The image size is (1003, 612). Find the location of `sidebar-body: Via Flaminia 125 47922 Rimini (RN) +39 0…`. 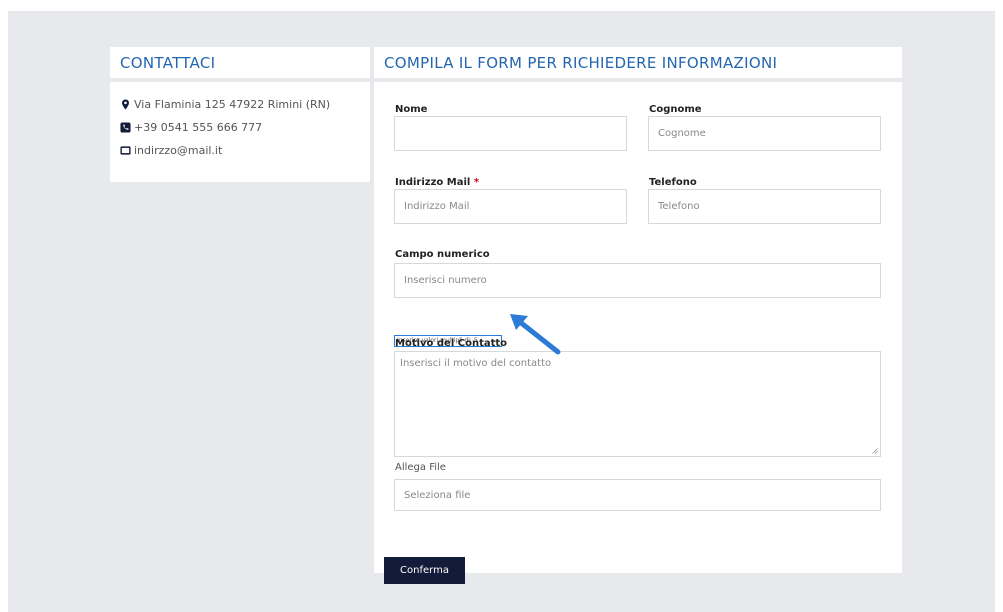

sidebar-body: Via Flaminia 125 47922 Rimini (RN) +39 0… is located at coordinates (240, 132).